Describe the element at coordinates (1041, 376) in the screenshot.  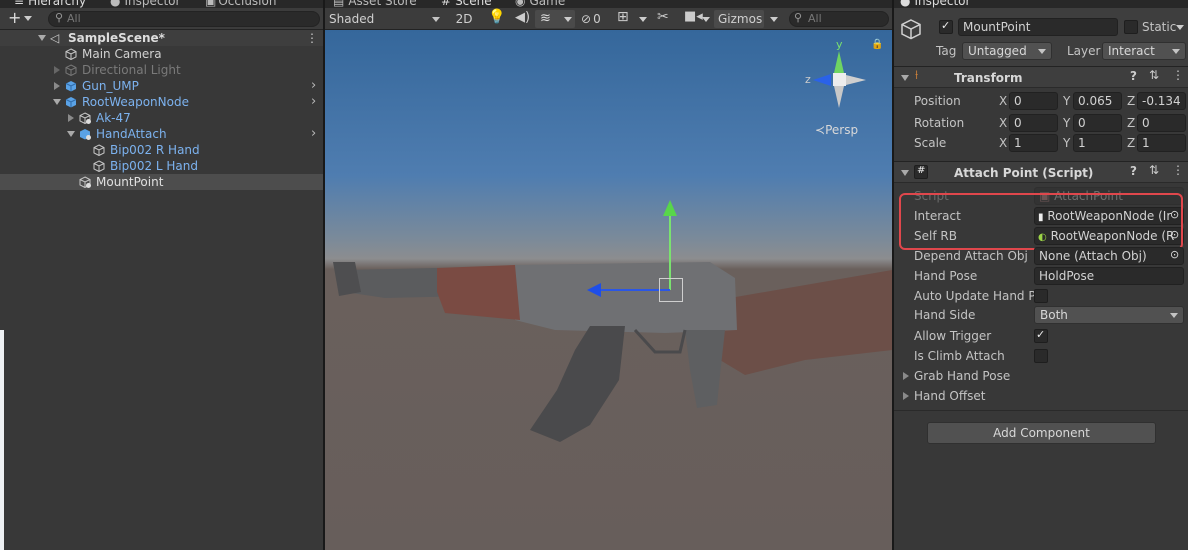
I see `grab-hand-pose-row: Grab Hand Pose` at that location.